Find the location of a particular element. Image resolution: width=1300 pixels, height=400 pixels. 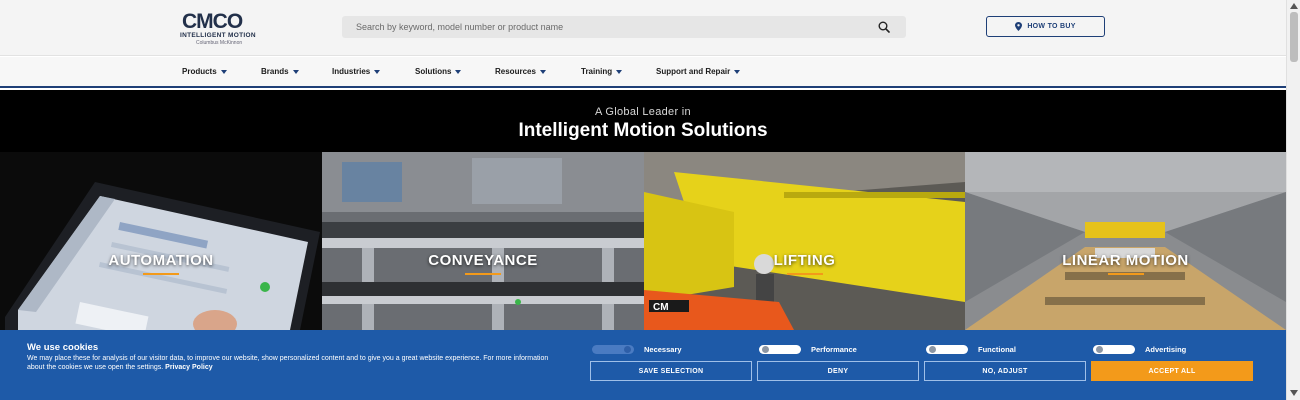

nav-item-support-and-repair: Support and Repair is located at coordinates (698, 71).